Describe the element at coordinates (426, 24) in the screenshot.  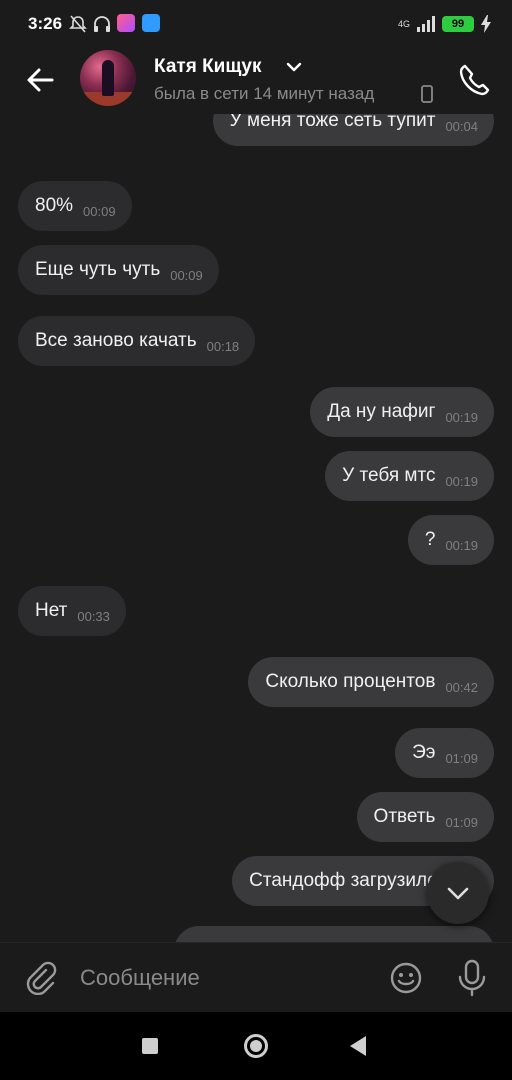
I see `signal-icon` at that location.